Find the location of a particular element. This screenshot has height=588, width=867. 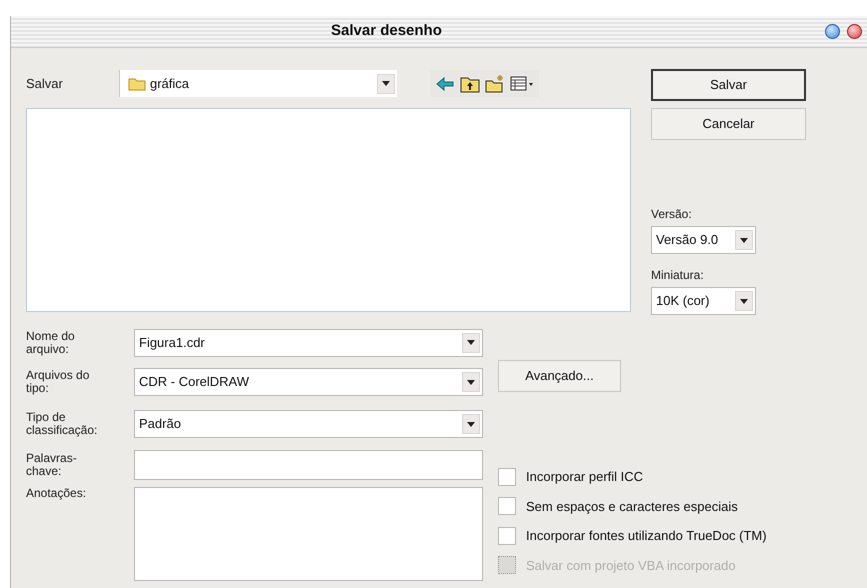

field-label: Palavras-chave: is located at coordinates (52, 465).